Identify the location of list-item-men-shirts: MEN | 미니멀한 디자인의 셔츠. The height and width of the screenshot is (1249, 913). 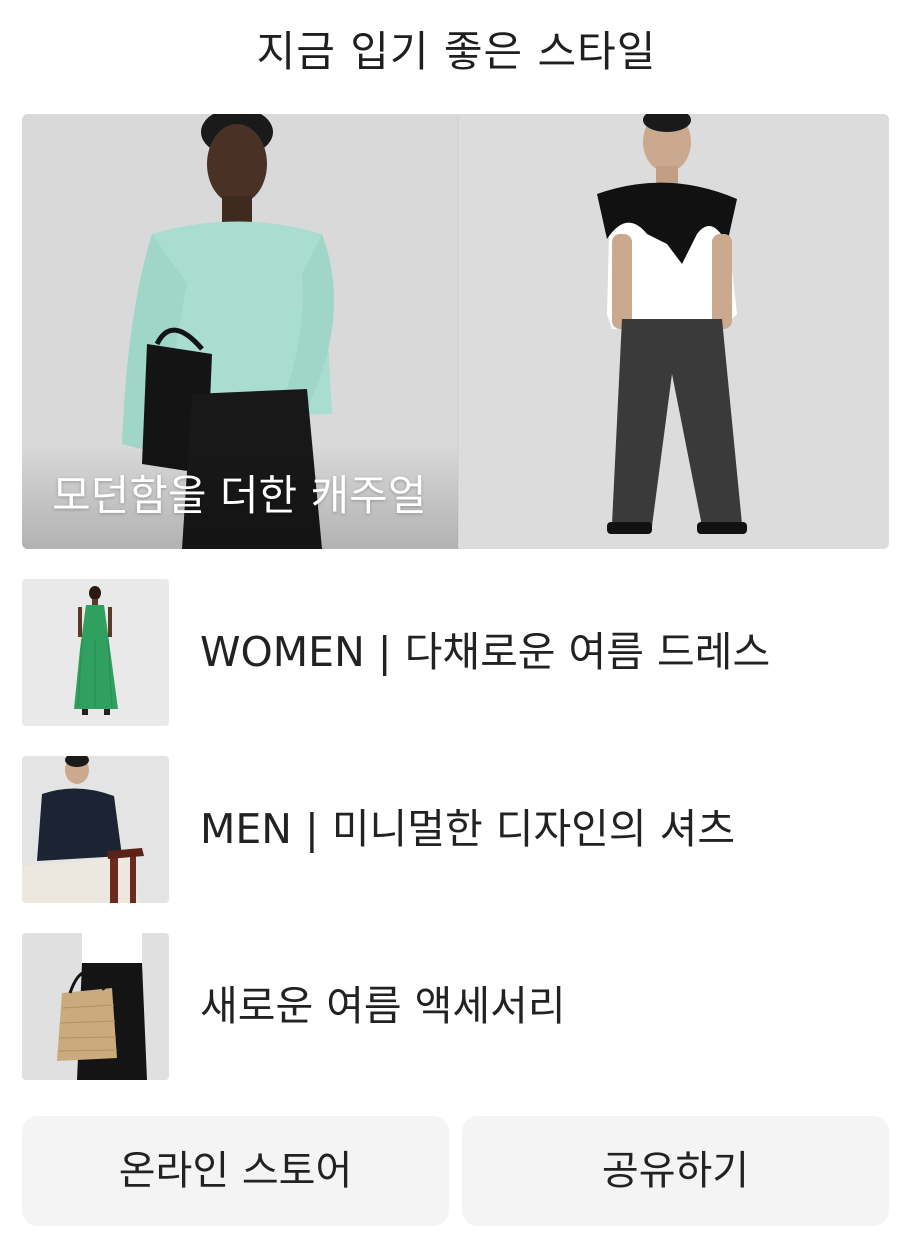
(455, 829).